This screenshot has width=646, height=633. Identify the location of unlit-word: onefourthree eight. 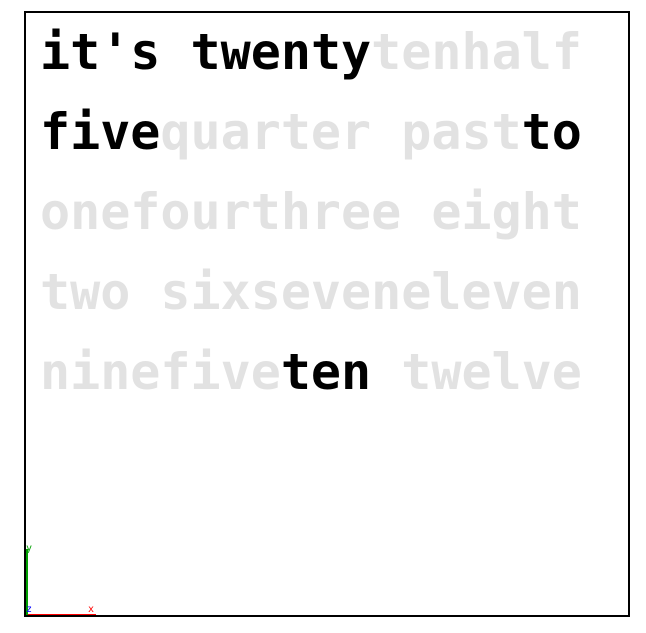
(311, 212).